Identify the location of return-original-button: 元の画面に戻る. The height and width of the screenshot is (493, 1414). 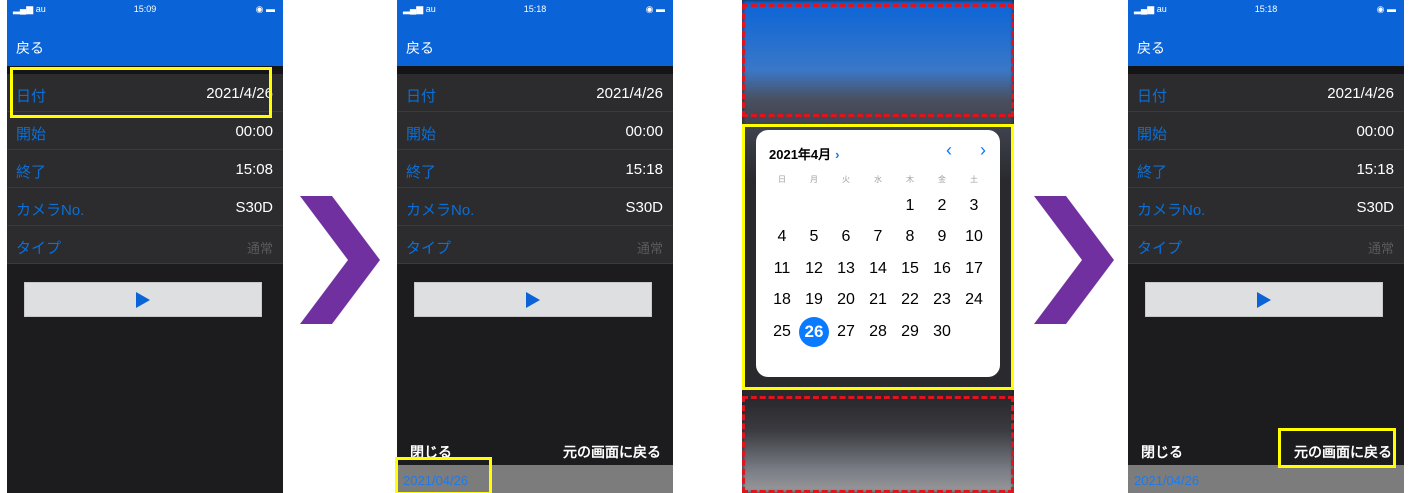
(612, 452).